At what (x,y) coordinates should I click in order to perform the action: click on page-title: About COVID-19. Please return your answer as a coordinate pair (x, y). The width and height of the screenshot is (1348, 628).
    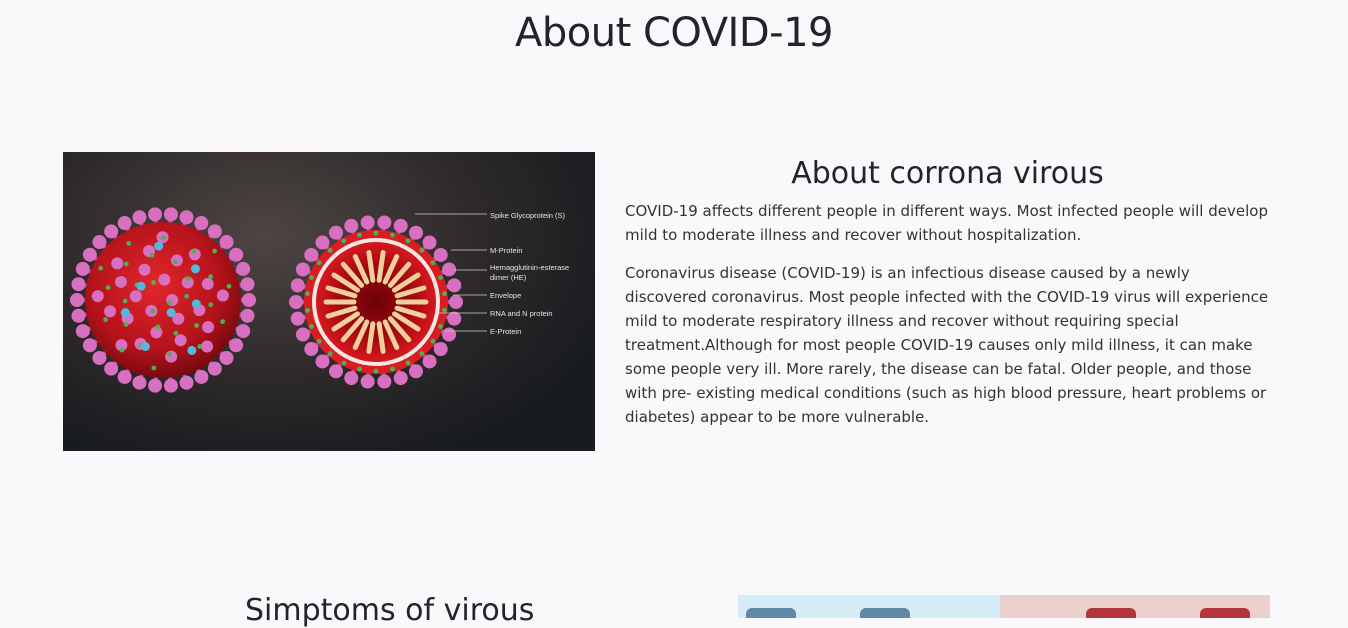
    Looking at the image, I should click on (674, 33).